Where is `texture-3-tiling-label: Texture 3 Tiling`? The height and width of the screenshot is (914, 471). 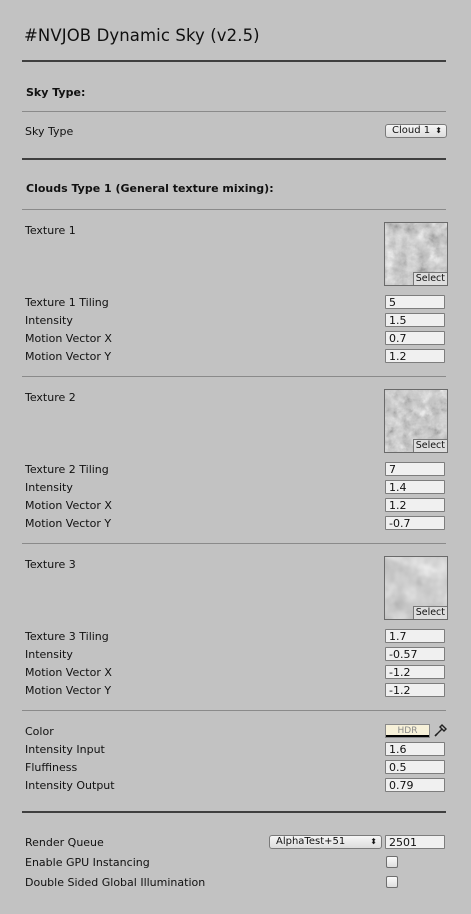 texture-3-tiling-label: Texture 3 Tiling is located at coordinates (67, 636).